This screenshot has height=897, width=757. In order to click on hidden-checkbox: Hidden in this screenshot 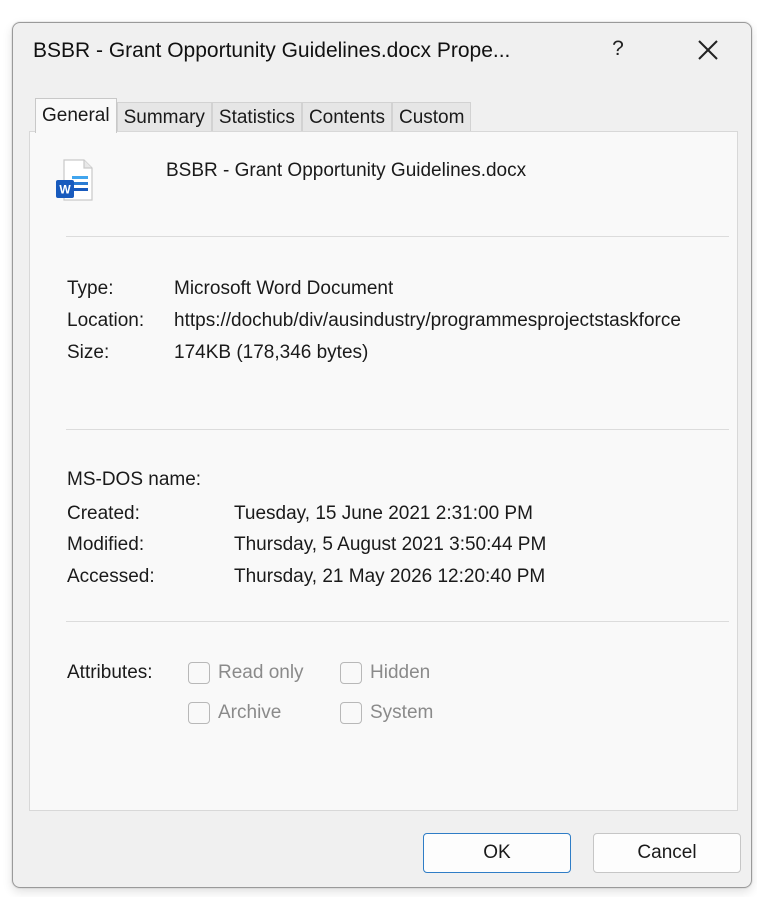, I will do `click(385, 673)`.